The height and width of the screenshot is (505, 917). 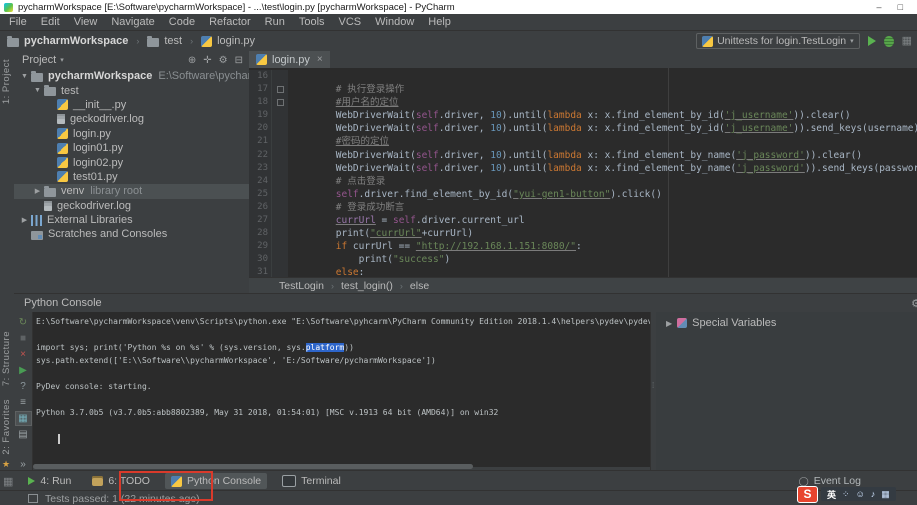 I want to click on code-line-30: 30 print("success"), so click(x=583, y=260).